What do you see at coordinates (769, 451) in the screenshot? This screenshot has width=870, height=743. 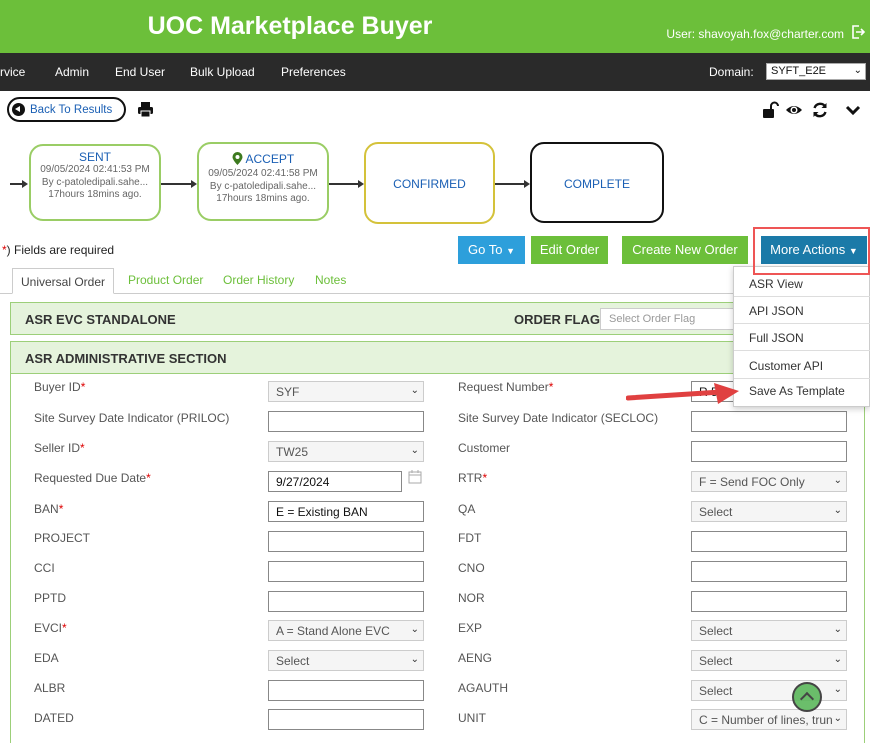 I see `customer-input` at bounding box center [769, 451].